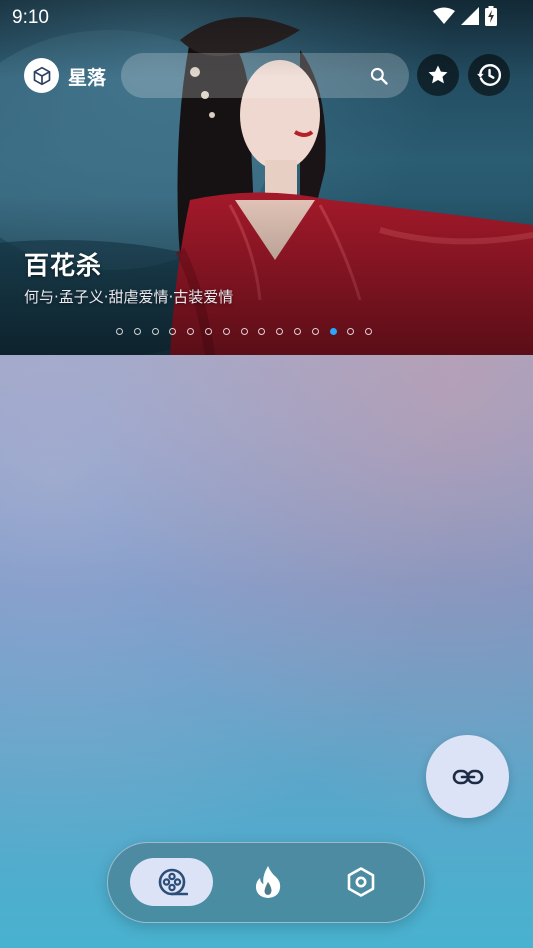  Describe the element at coordinates (249, 76) in the screenshot. I see `search-input` at that location.